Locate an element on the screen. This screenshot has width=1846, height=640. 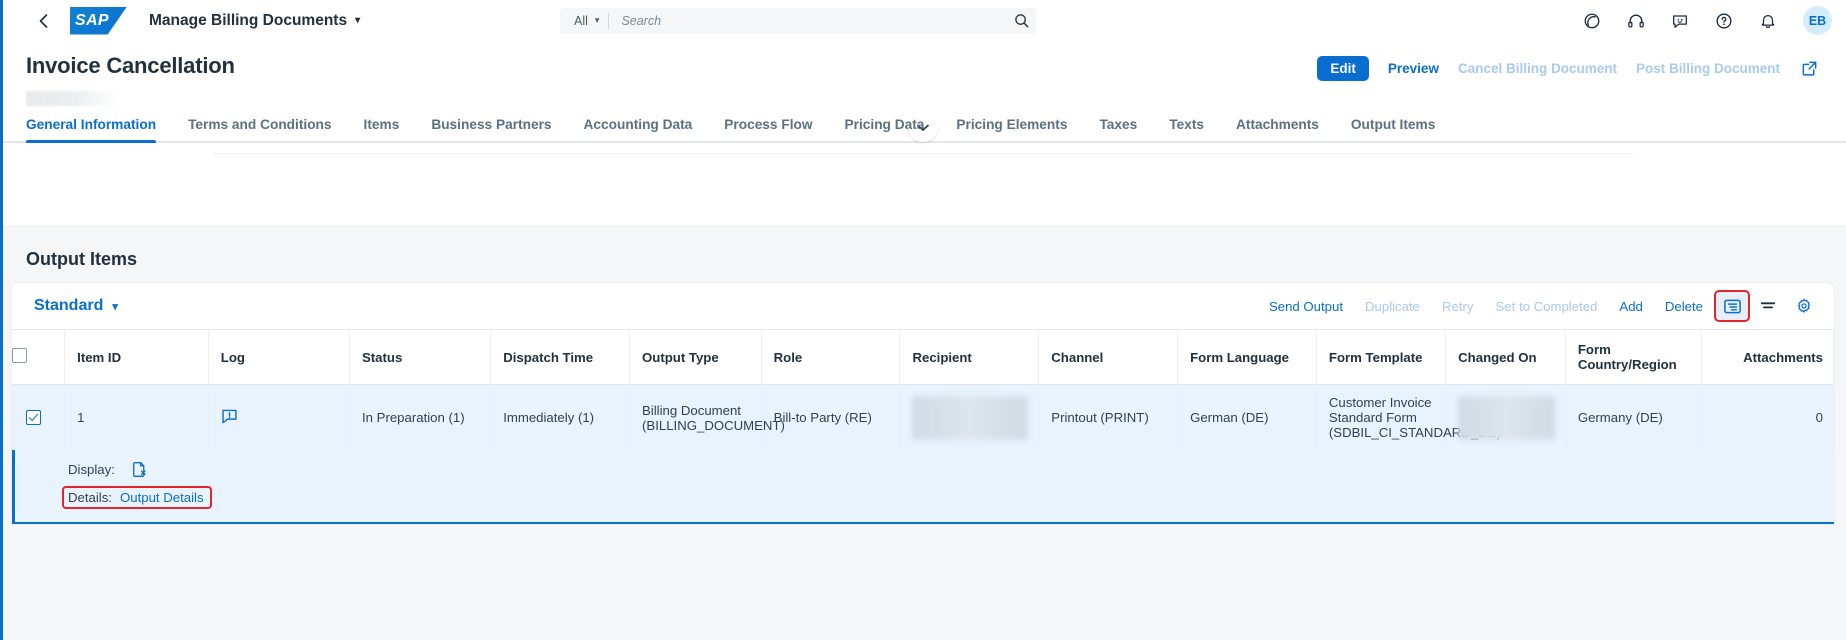
tab-accounting-data: Accounting Data is located at coordinates (638, 129).